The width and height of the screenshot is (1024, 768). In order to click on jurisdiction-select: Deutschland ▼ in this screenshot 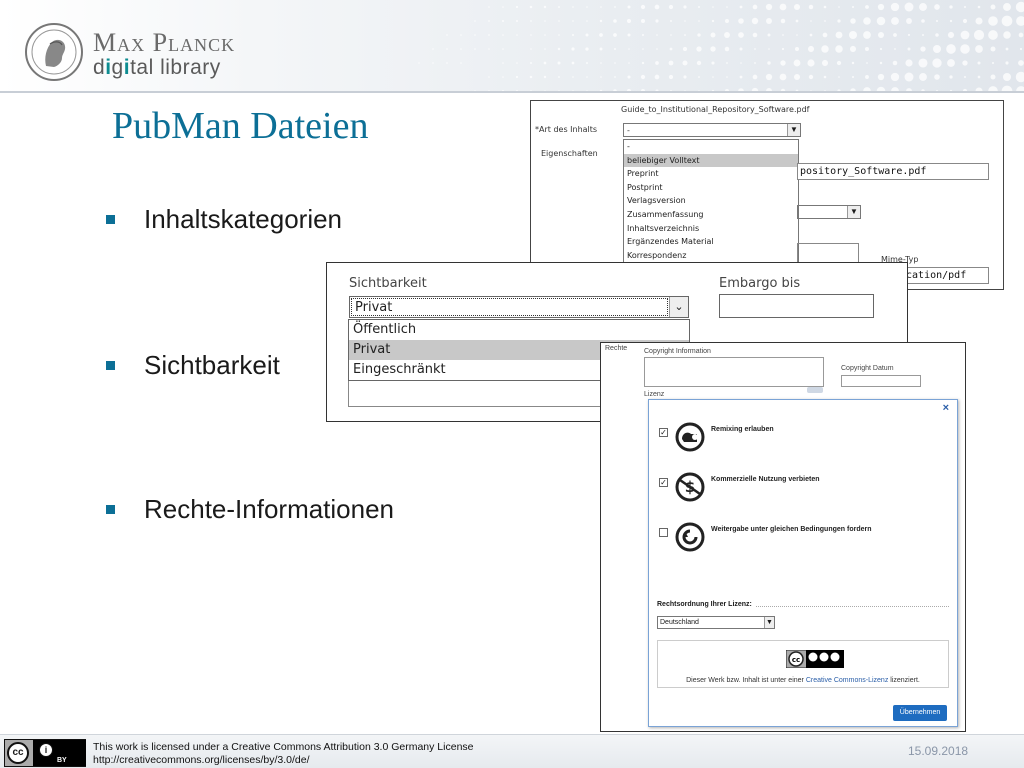, I will do `click(716, 622)`.